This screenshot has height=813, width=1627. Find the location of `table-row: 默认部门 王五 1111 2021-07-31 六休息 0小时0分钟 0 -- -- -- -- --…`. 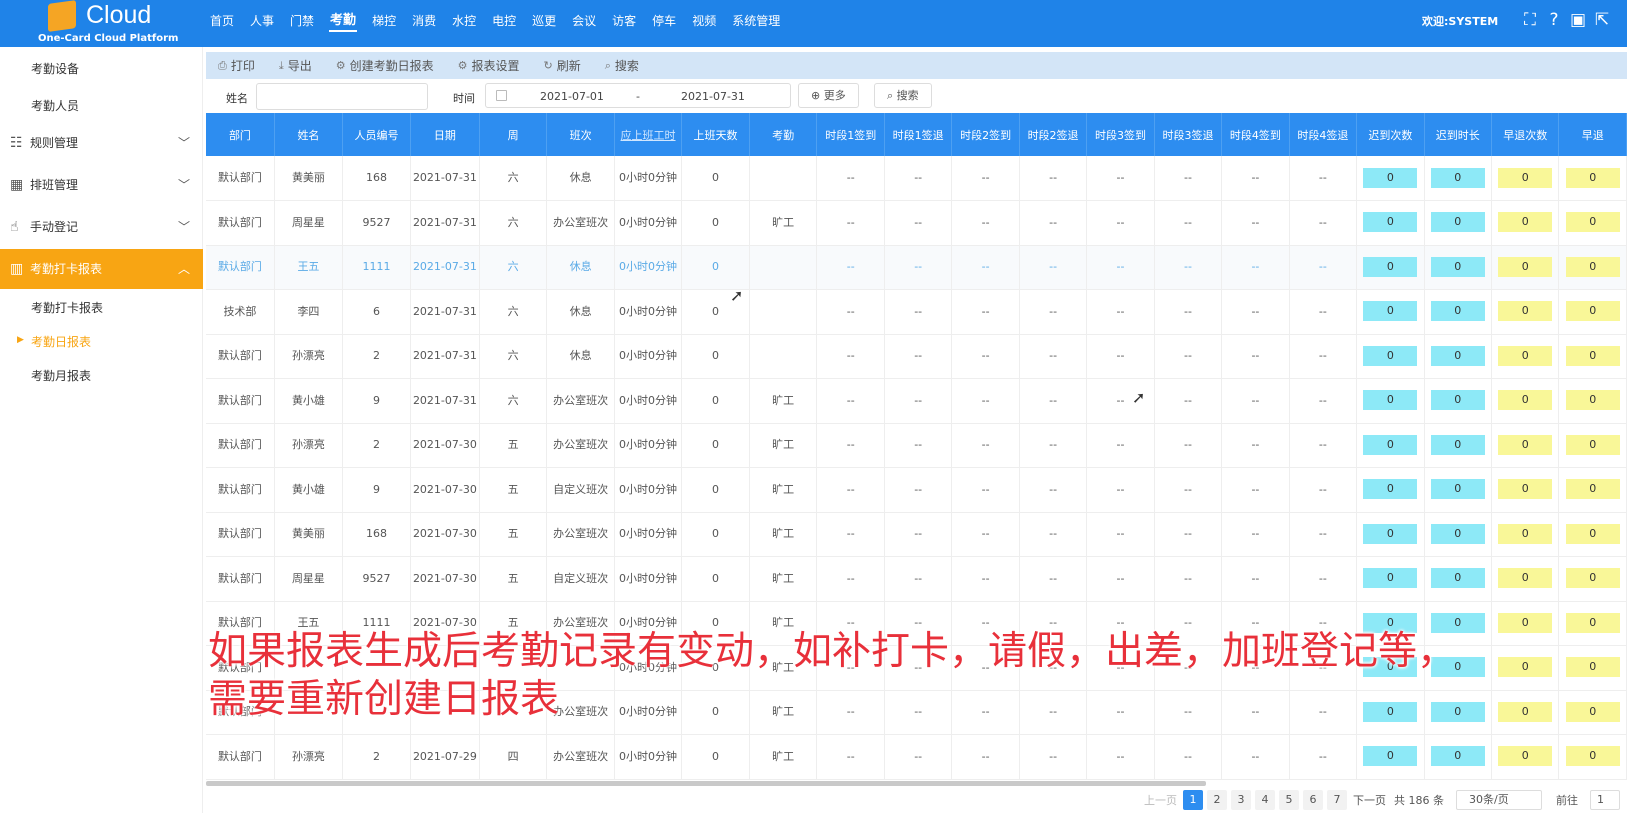

table-row: 默认部门 王五 1111 2021-07-31 六休息 0小时0分钟 0 -- -- -- -- --… is located at coordinates (916, 267).